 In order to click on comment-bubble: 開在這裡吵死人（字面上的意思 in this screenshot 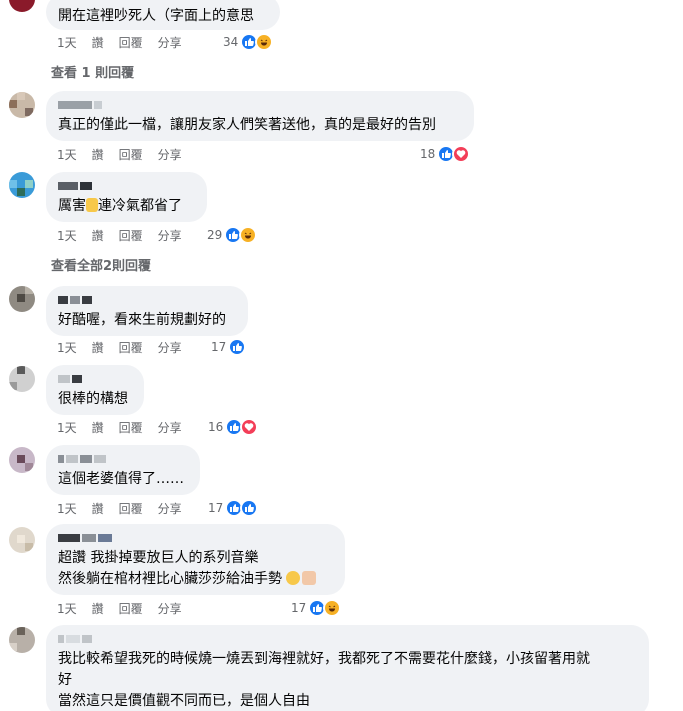, I will do `click(163, 15)`.